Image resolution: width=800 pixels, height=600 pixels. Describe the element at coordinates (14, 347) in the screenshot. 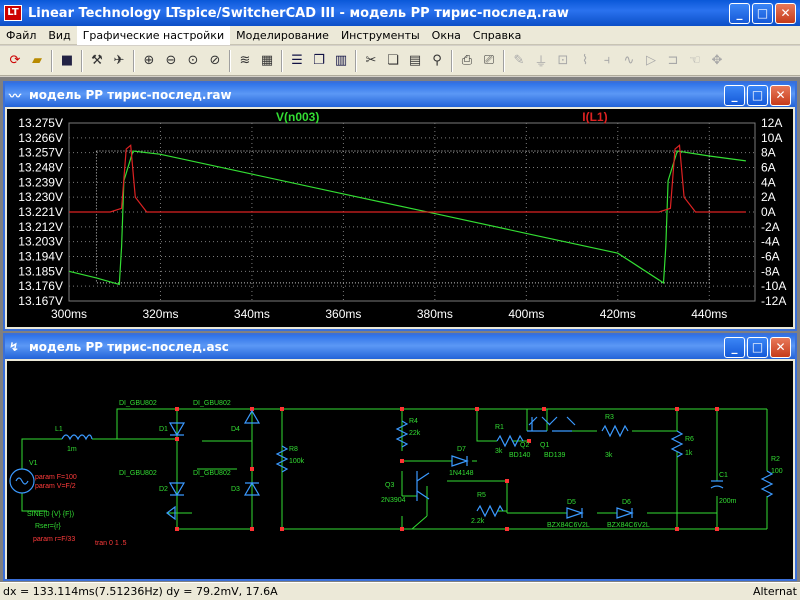

I see `schematic-icon: ↯` at that location.